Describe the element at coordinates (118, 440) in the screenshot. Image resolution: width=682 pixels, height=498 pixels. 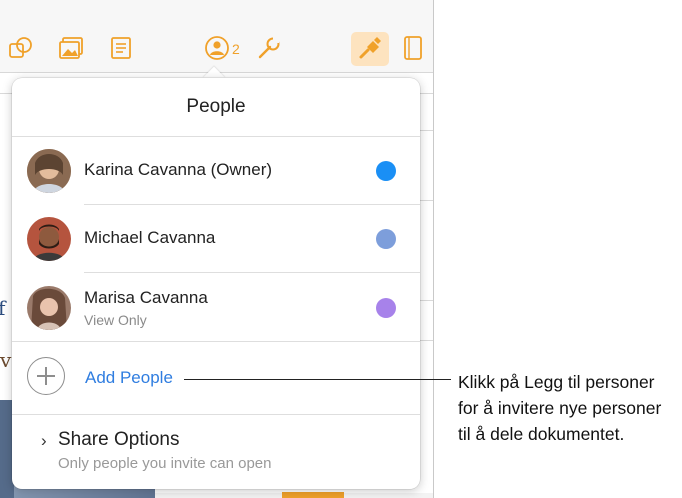
I see `share-options-title: Share Options` at that location.